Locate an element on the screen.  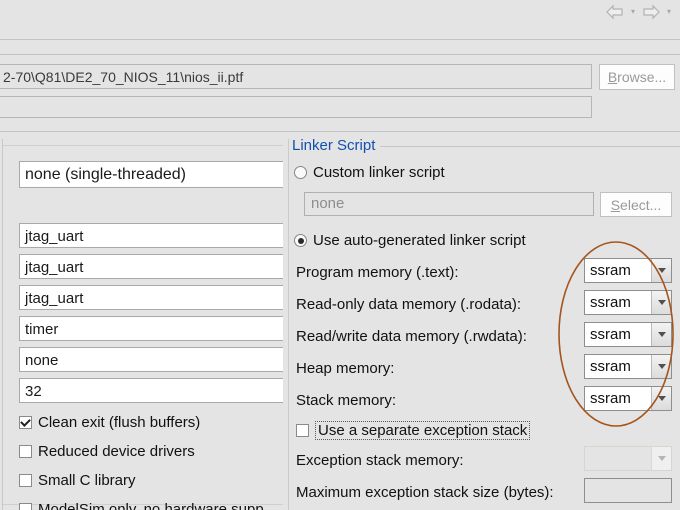
clean-exit-checkbox: Clean exit (flush buffers) is located at coordinates (109, 422).